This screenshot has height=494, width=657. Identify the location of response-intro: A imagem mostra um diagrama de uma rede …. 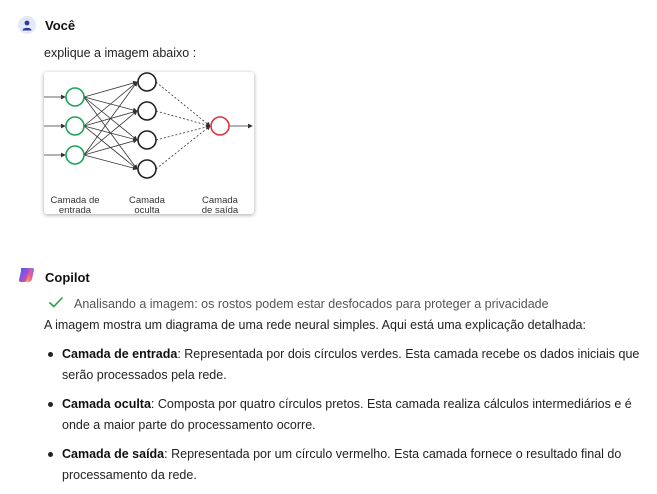
(315, 325).